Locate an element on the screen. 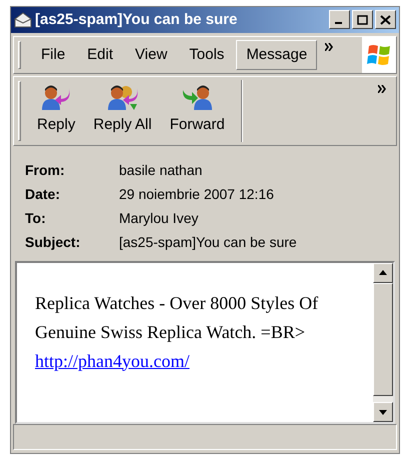 The width and height of the screenshot is (404, 456). scrollbar is located at coordinates (383, 342).